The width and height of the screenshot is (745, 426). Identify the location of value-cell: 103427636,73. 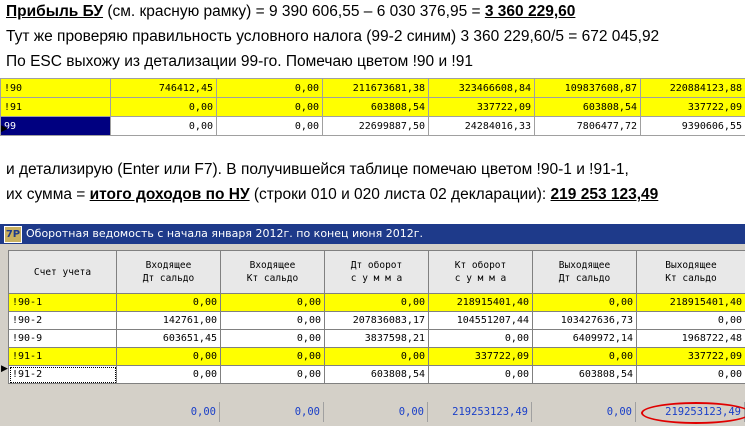
(584, 320).